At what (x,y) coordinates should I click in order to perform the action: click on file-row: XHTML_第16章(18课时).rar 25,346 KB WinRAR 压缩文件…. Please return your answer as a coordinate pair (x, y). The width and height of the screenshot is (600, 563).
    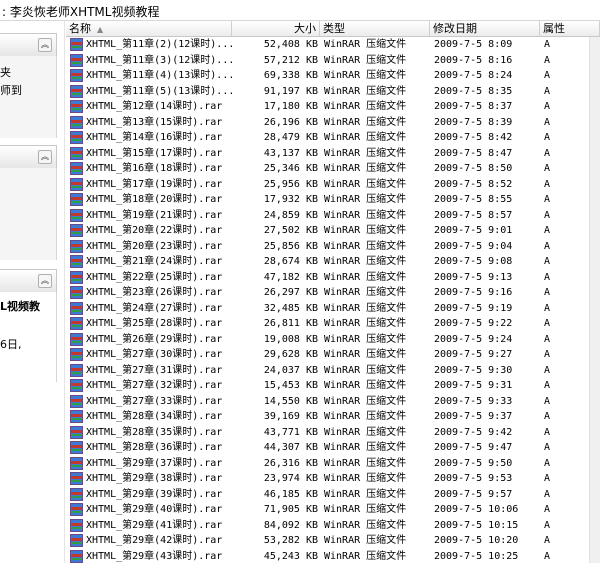
    Looking at the image, I should click on (333, 169).